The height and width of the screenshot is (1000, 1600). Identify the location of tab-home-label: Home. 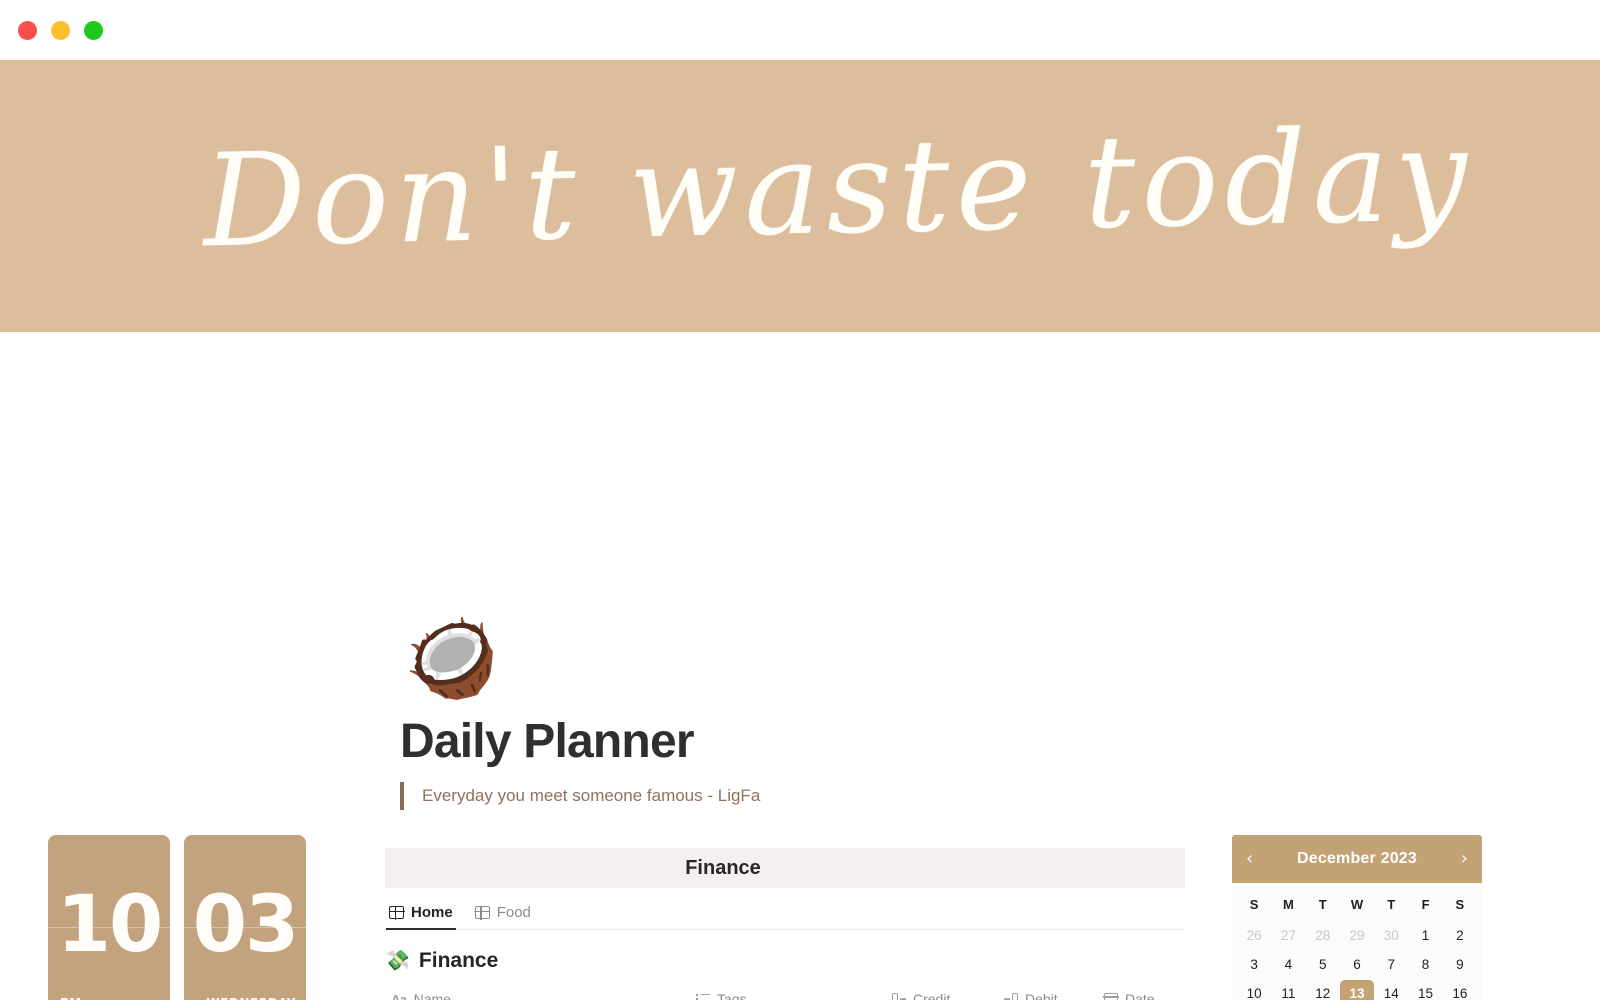
(432, 912).